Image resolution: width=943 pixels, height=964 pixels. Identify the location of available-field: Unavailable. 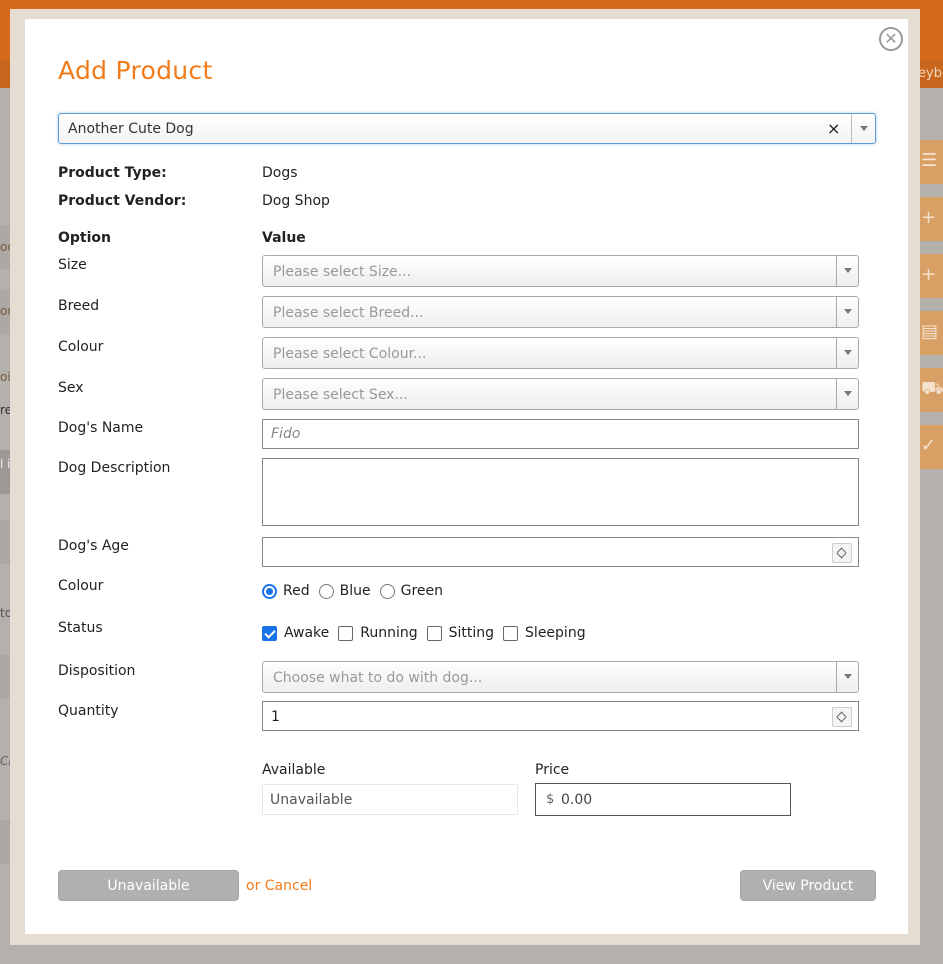
(390, 799).